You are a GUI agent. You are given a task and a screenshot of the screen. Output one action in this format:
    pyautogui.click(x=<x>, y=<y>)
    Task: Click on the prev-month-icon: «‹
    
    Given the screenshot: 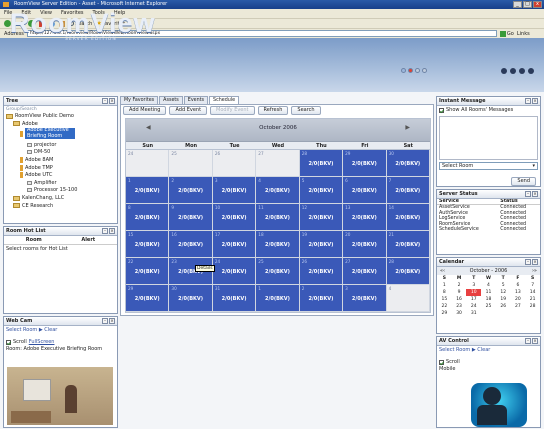 What is the action you would take?
    pyautogui.click(x=442, y=271)
    